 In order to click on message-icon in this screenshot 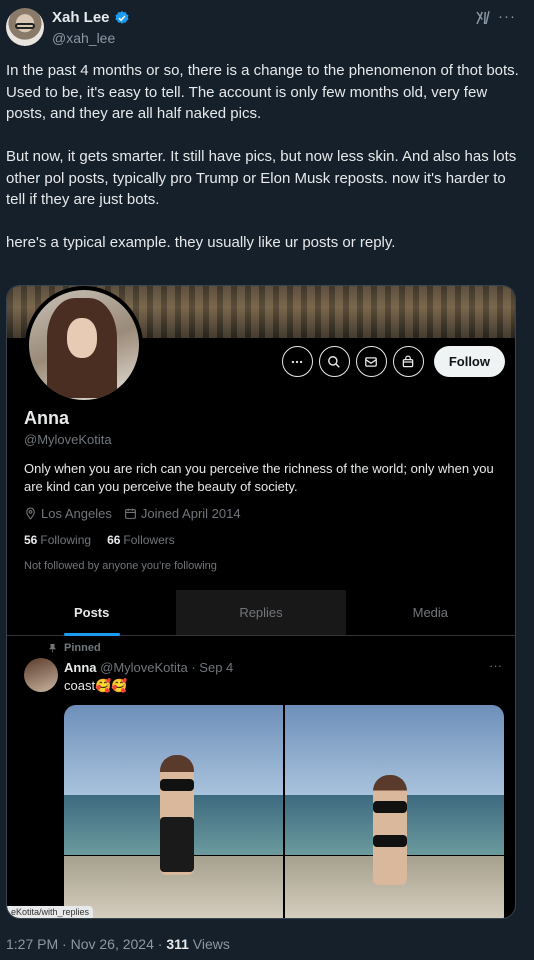, I will do `click(371, 361)`.